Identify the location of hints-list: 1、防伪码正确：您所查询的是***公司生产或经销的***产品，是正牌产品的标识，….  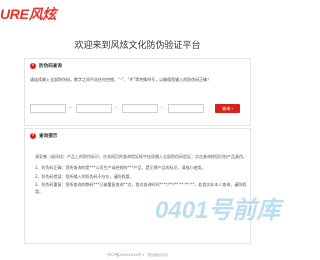
(141, 180).